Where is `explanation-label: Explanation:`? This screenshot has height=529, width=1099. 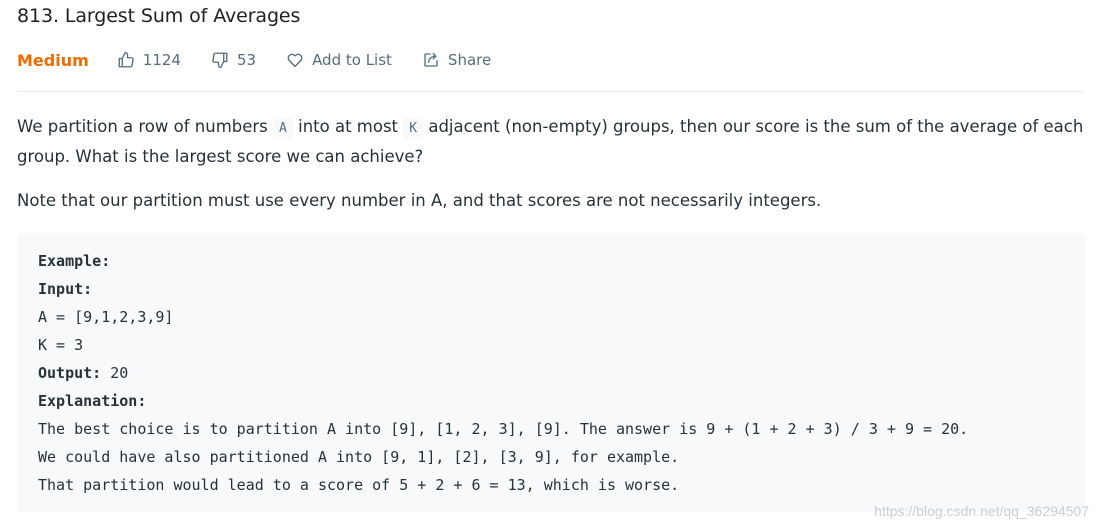 explanation-label: Explanation: is located at coordinates (92, 401).